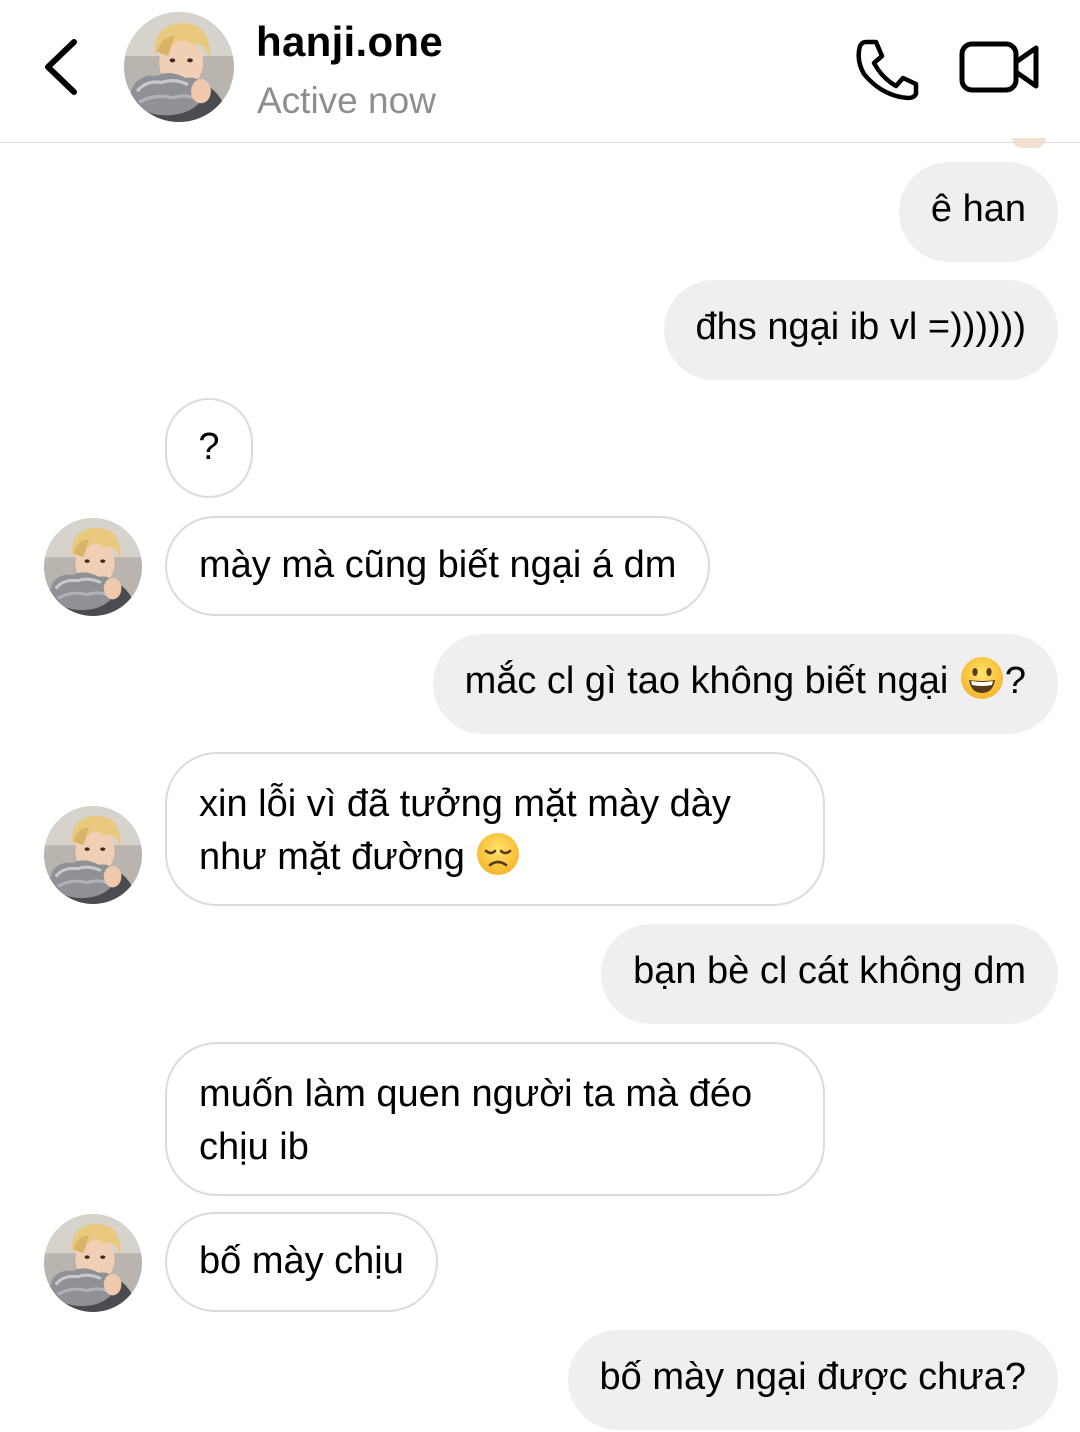  Describe the element at coordinates (179, 67) in the screenshot. I see `profile-avatar` at that location.